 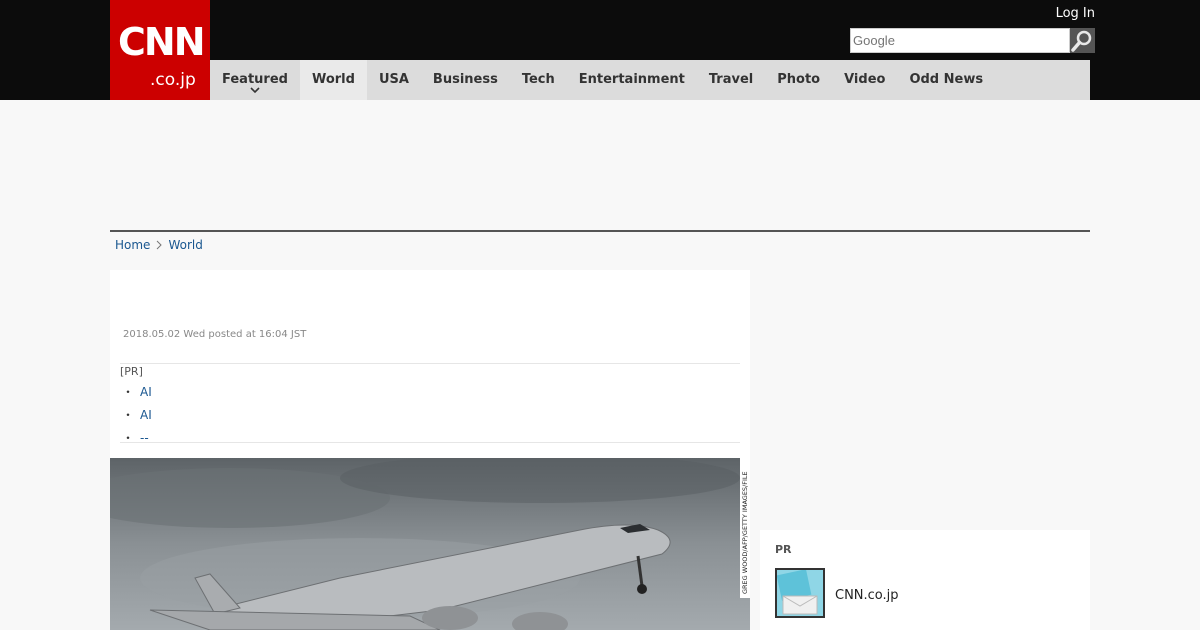 I want to click on nav-item-usa: USA, so click(x=394, y=80).